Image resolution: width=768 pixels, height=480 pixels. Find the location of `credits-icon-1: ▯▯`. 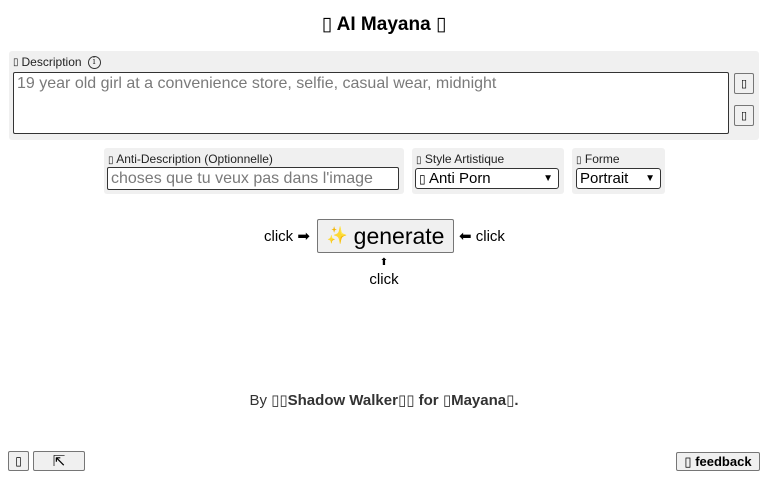

credits-icon-1: ▯▯ is located at coordinates (279, 400).